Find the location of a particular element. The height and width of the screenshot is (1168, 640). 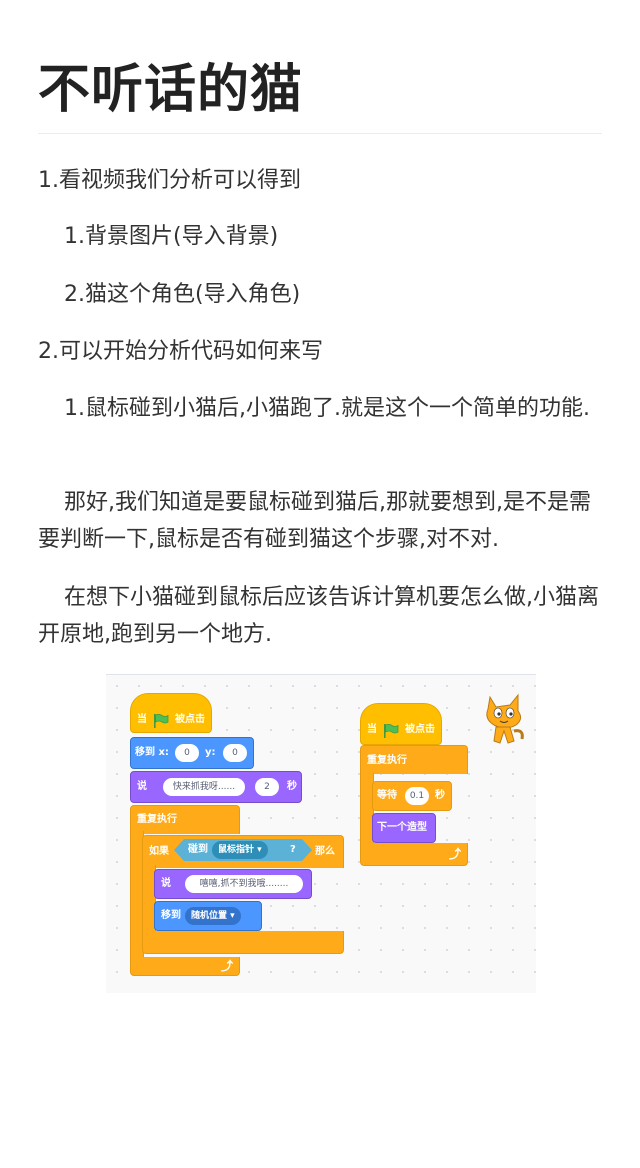

goto-target-text: 随机位置 is located at coordinates (209, 916).